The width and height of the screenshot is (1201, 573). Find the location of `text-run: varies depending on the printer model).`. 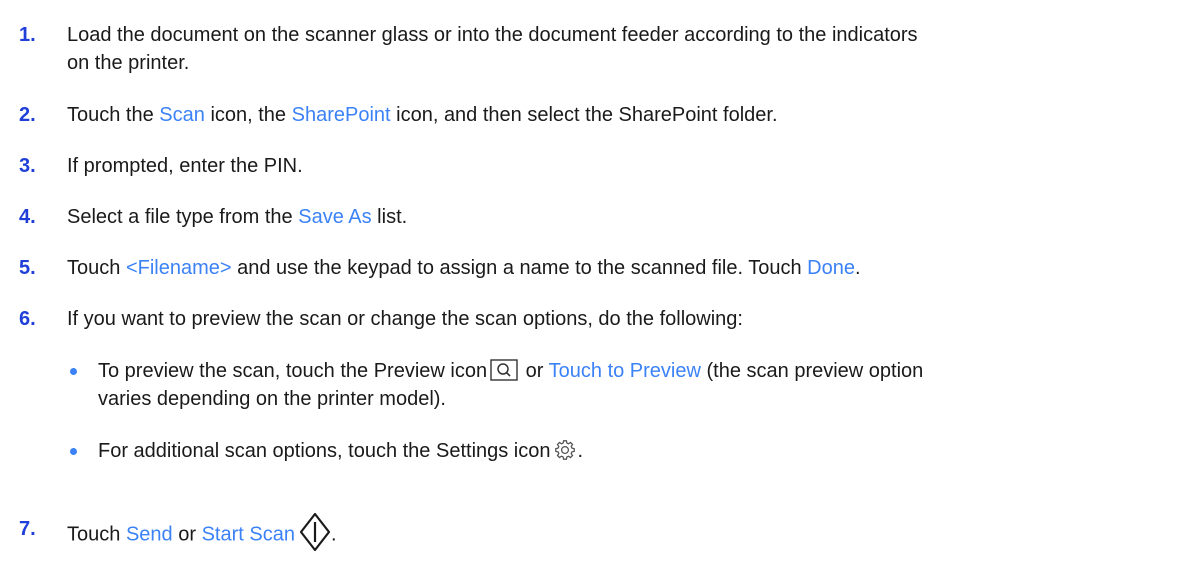

text-run: varies depending on the printer model). is located at coordinates (272, 399).